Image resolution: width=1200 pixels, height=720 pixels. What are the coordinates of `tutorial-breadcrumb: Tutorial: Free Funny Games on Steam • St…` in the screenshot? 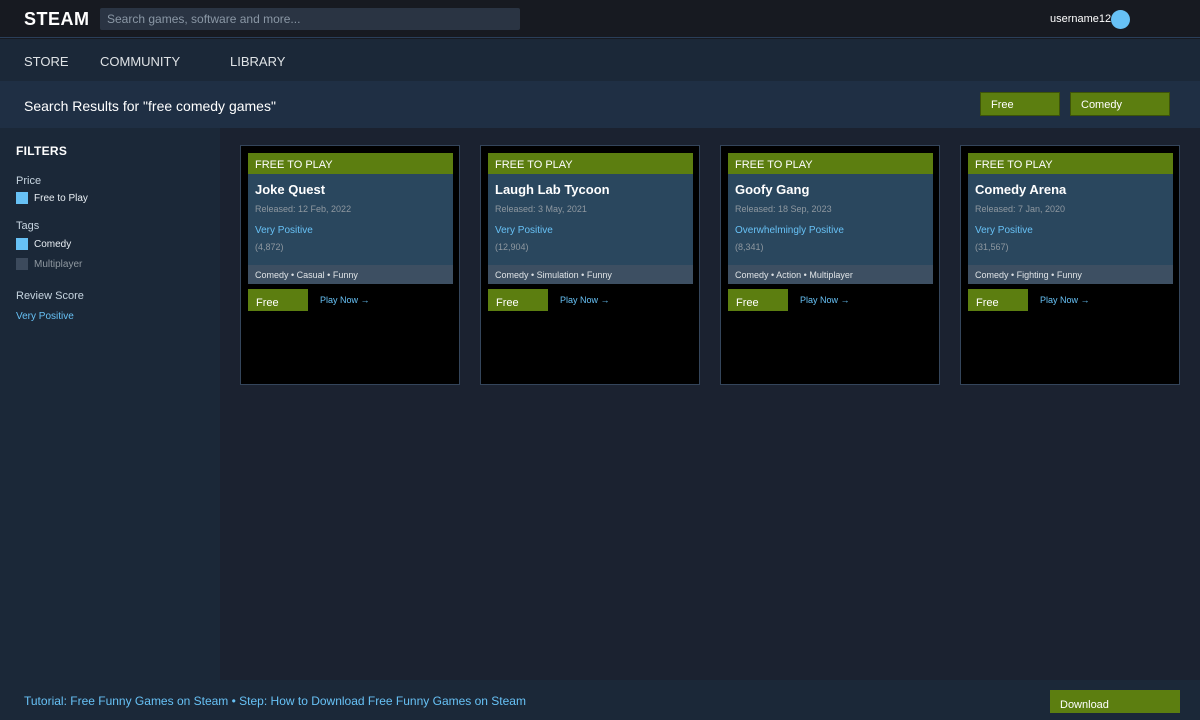 It's located at (275, 701).